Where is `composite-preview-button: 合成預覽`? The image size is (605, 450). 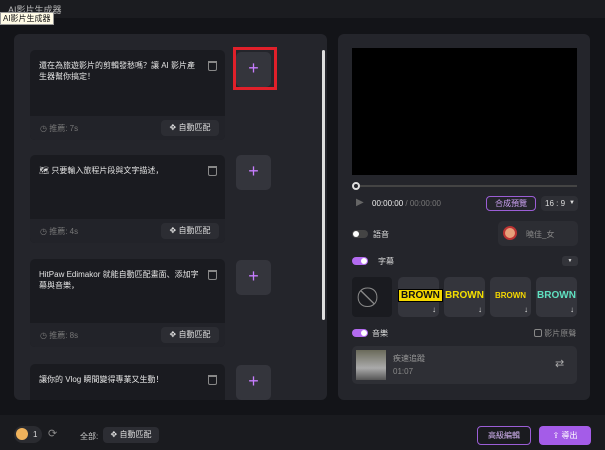
composite-preview-button: 合成預覽 is located at coordinates (511, 203).